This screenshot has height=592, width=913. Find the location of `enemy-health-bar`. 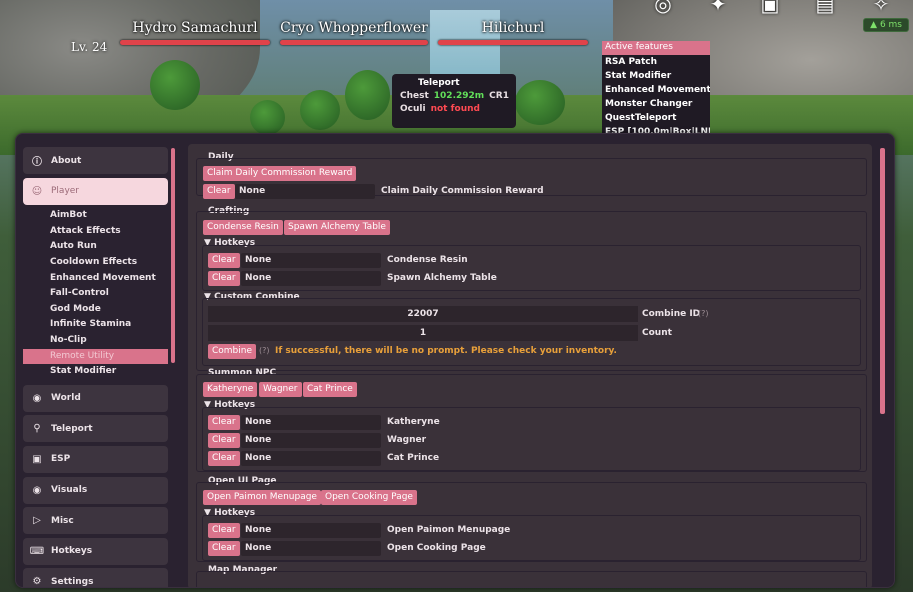

enemy-health-bar is located at coordinates (354, 42).